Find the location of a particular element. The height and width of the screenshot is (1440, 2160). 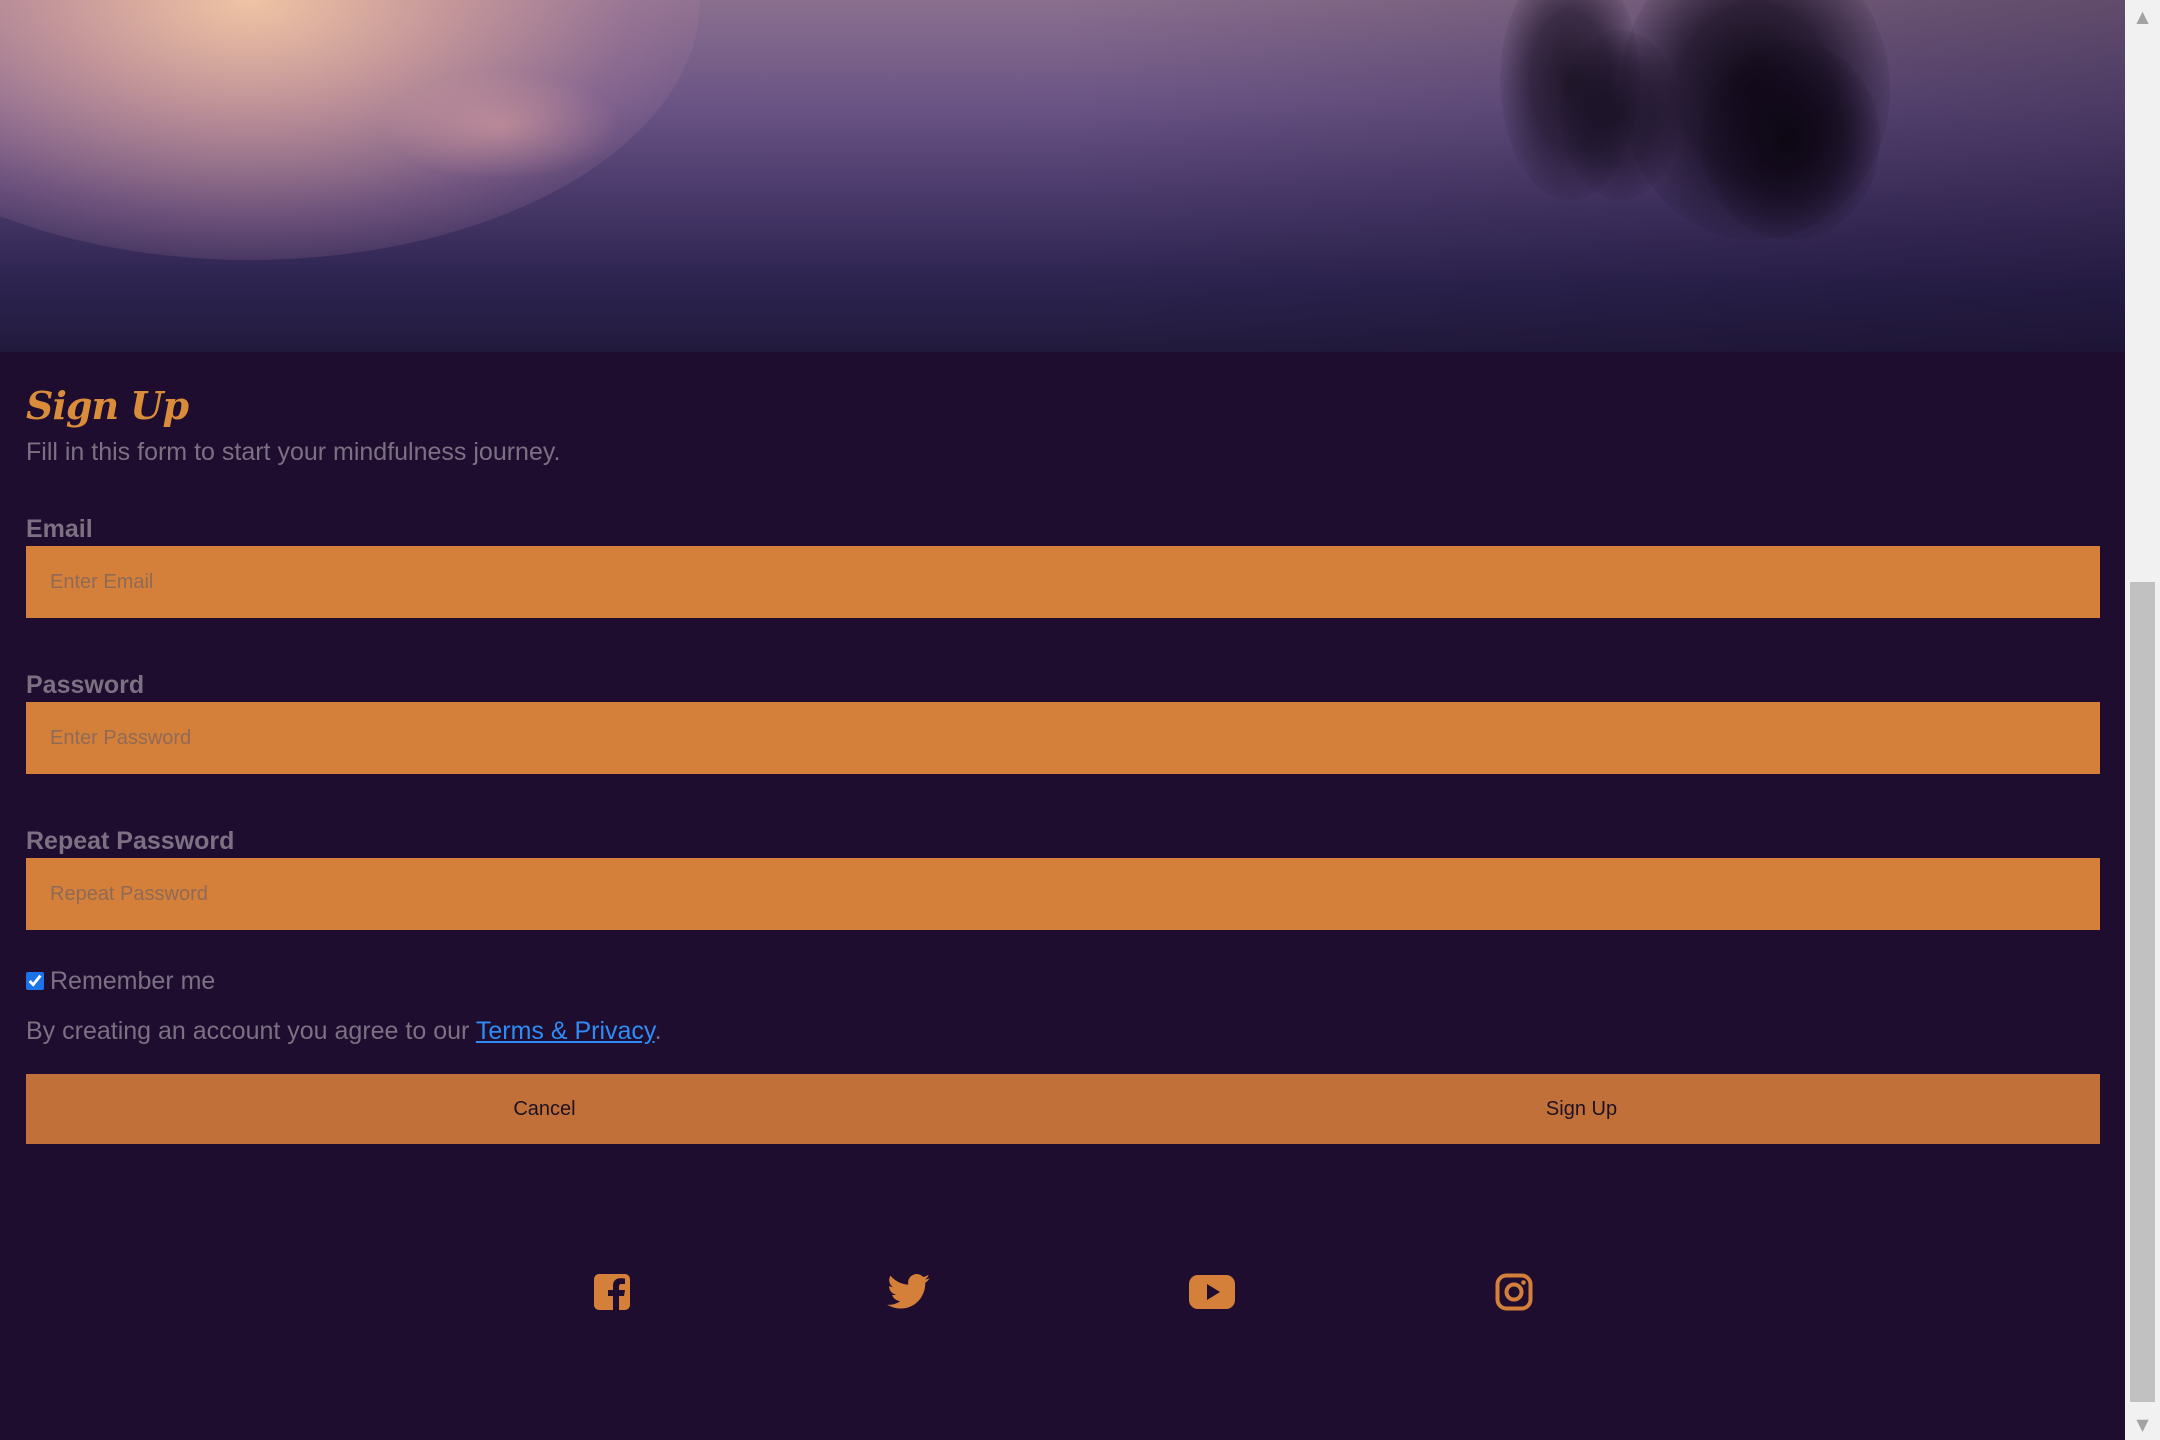

signup-button: Sign Up is located at coordinates (1581, 1109).